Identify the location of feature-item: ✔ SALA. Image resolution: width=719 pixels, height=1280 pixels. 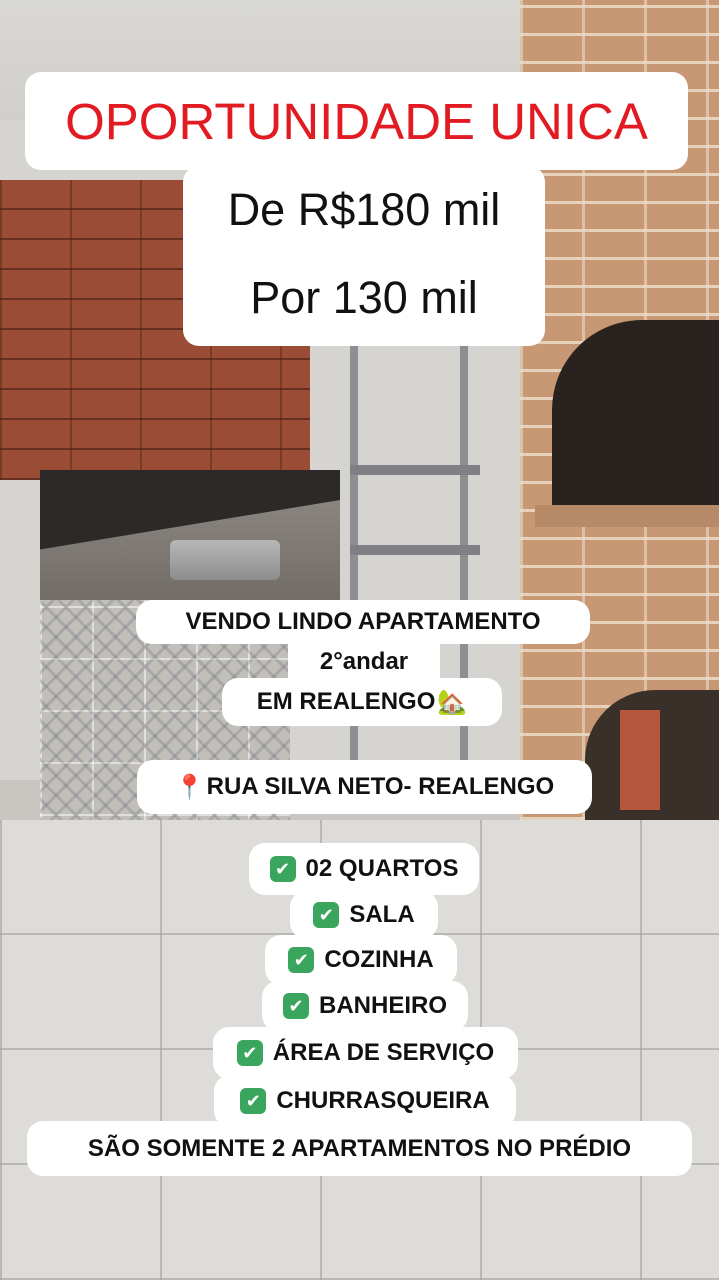
(364, 915).